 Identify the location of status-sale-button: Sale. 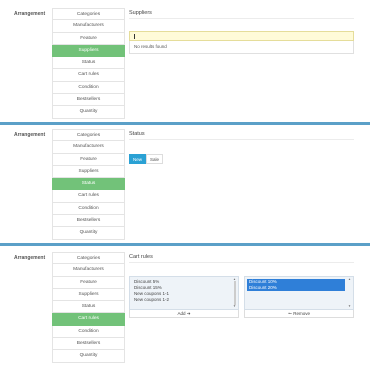
(155, 159).